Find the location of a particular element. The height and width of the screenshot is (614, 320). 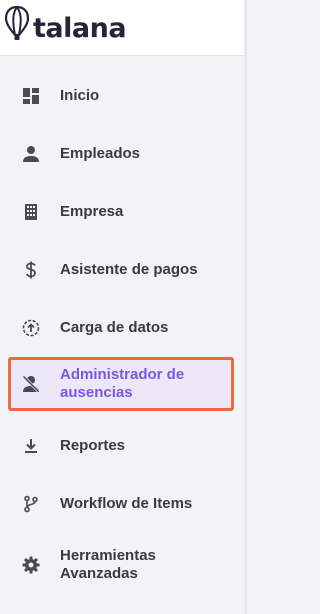

sidebar-item-carga-de-datos: Carga de datos is located at coordinates (121, 328).